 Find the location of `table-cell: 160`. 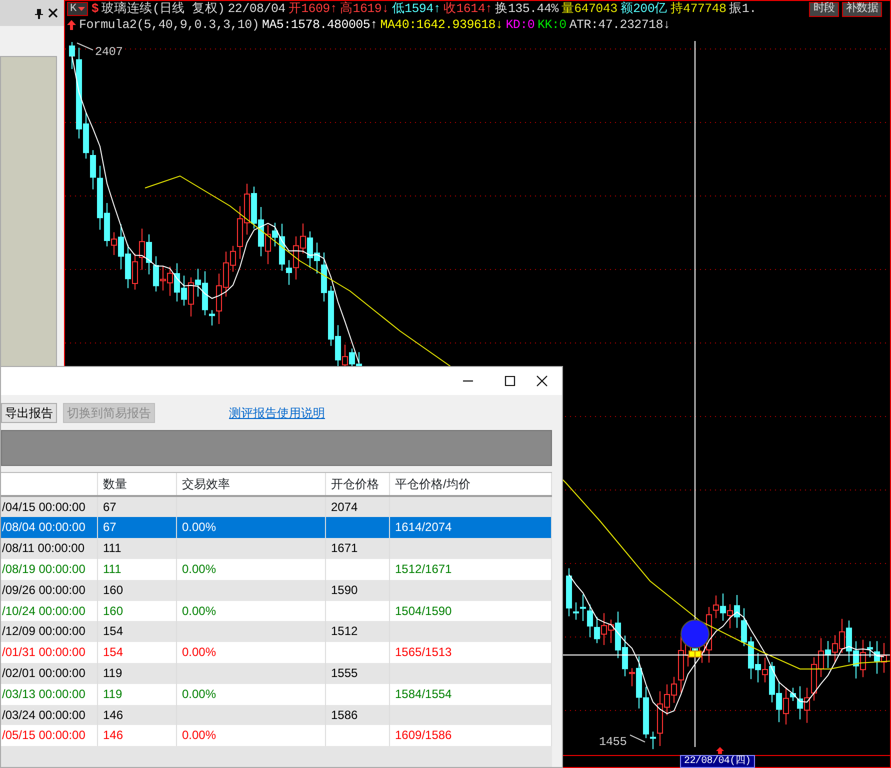

table-cell: 160 is located at coordinates (137, 590).